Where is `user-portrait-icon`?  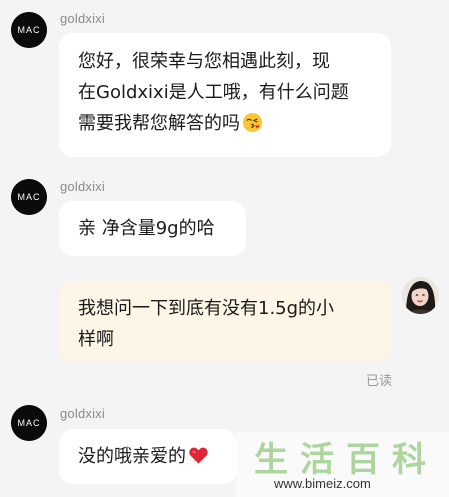 user-portrait-icon is located at coordinates (420, 295).